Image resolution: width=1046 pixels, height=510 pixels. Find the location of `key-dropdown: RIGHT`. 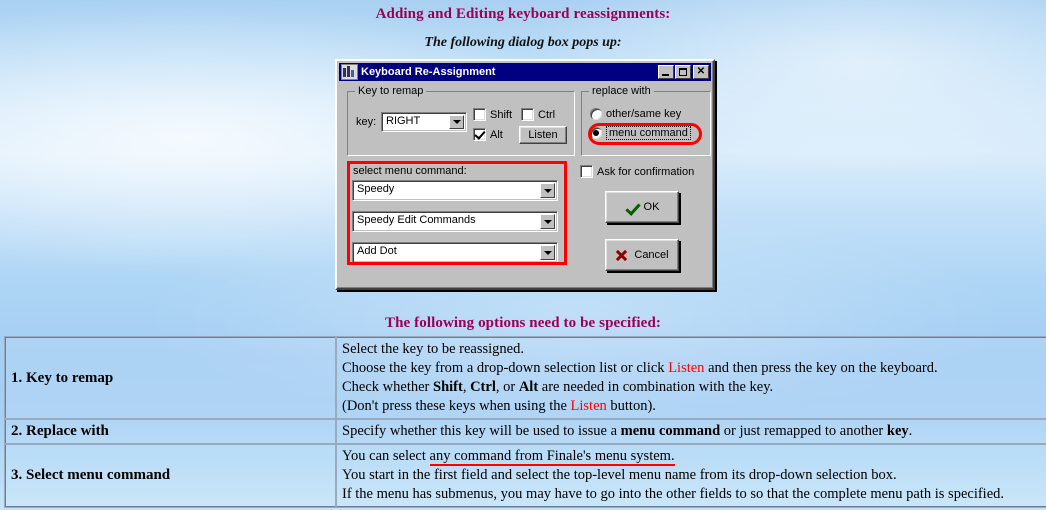

key-dropdown: RIGHT is located at coordinates (424, 122).